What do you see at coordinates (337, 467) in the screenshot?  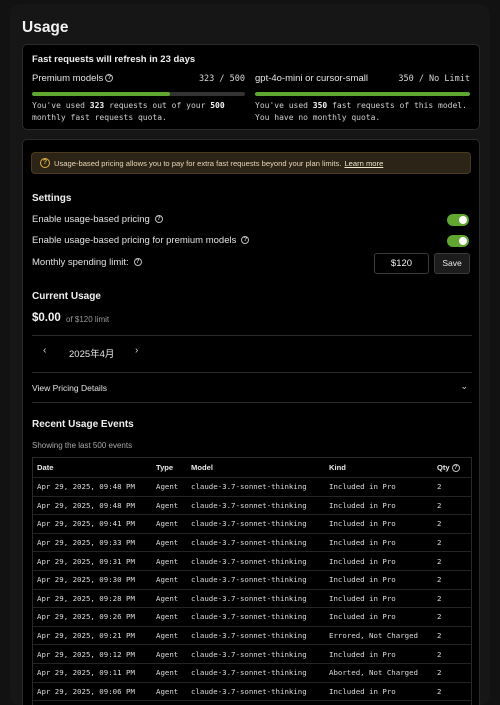 I see `column-header-kind: Kind` at bounding box center [337, 467].